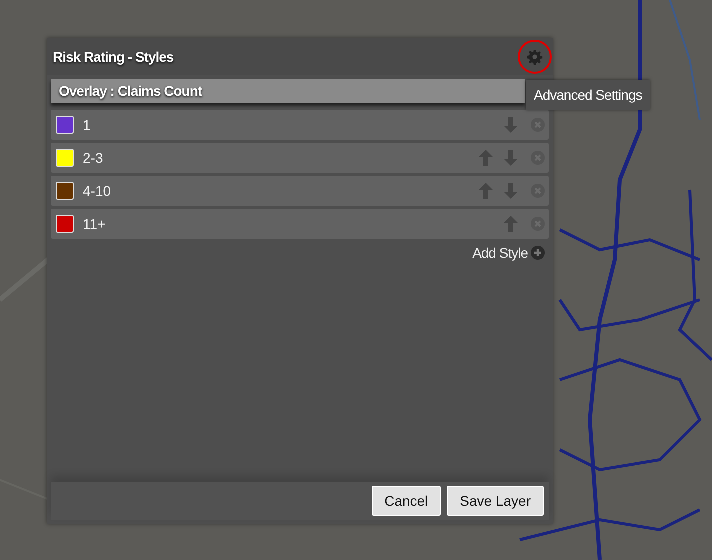 The image size is (712, 560). I want to click on dialog-title: Risk Rating - Styles, so click(114, 56).